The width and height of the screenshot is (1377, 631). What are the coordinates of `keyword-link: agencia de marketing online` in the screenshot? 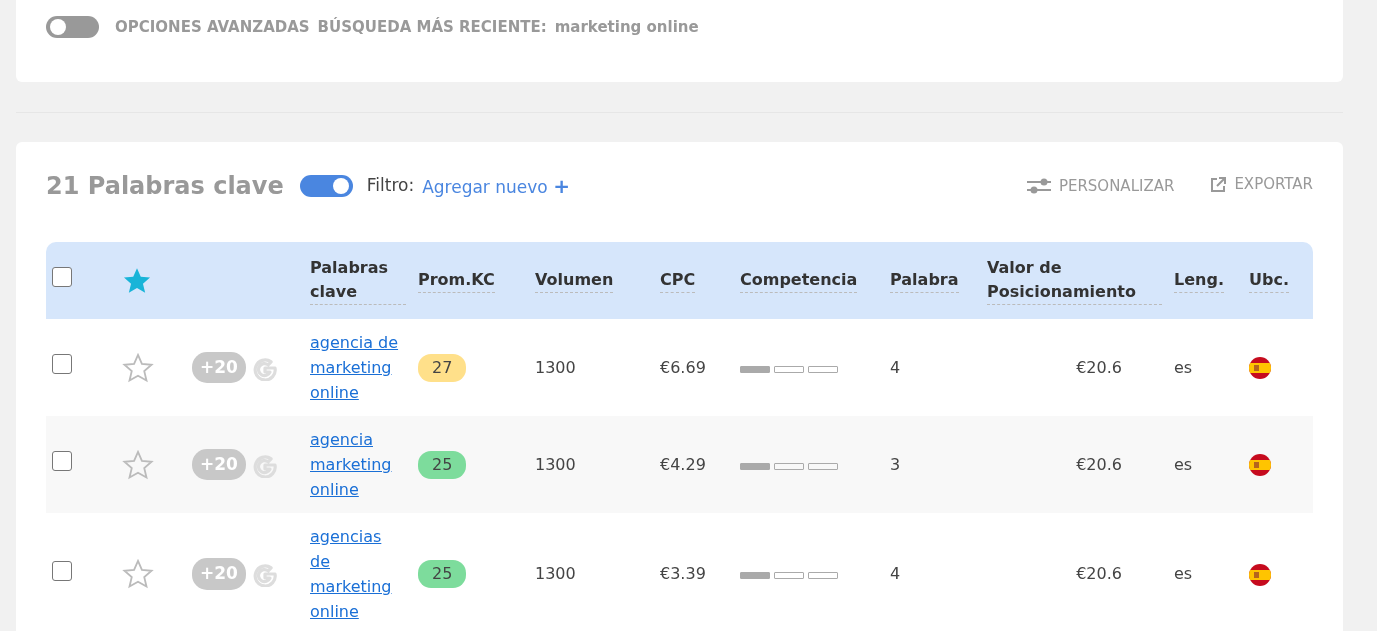 It's located at (358, 367).